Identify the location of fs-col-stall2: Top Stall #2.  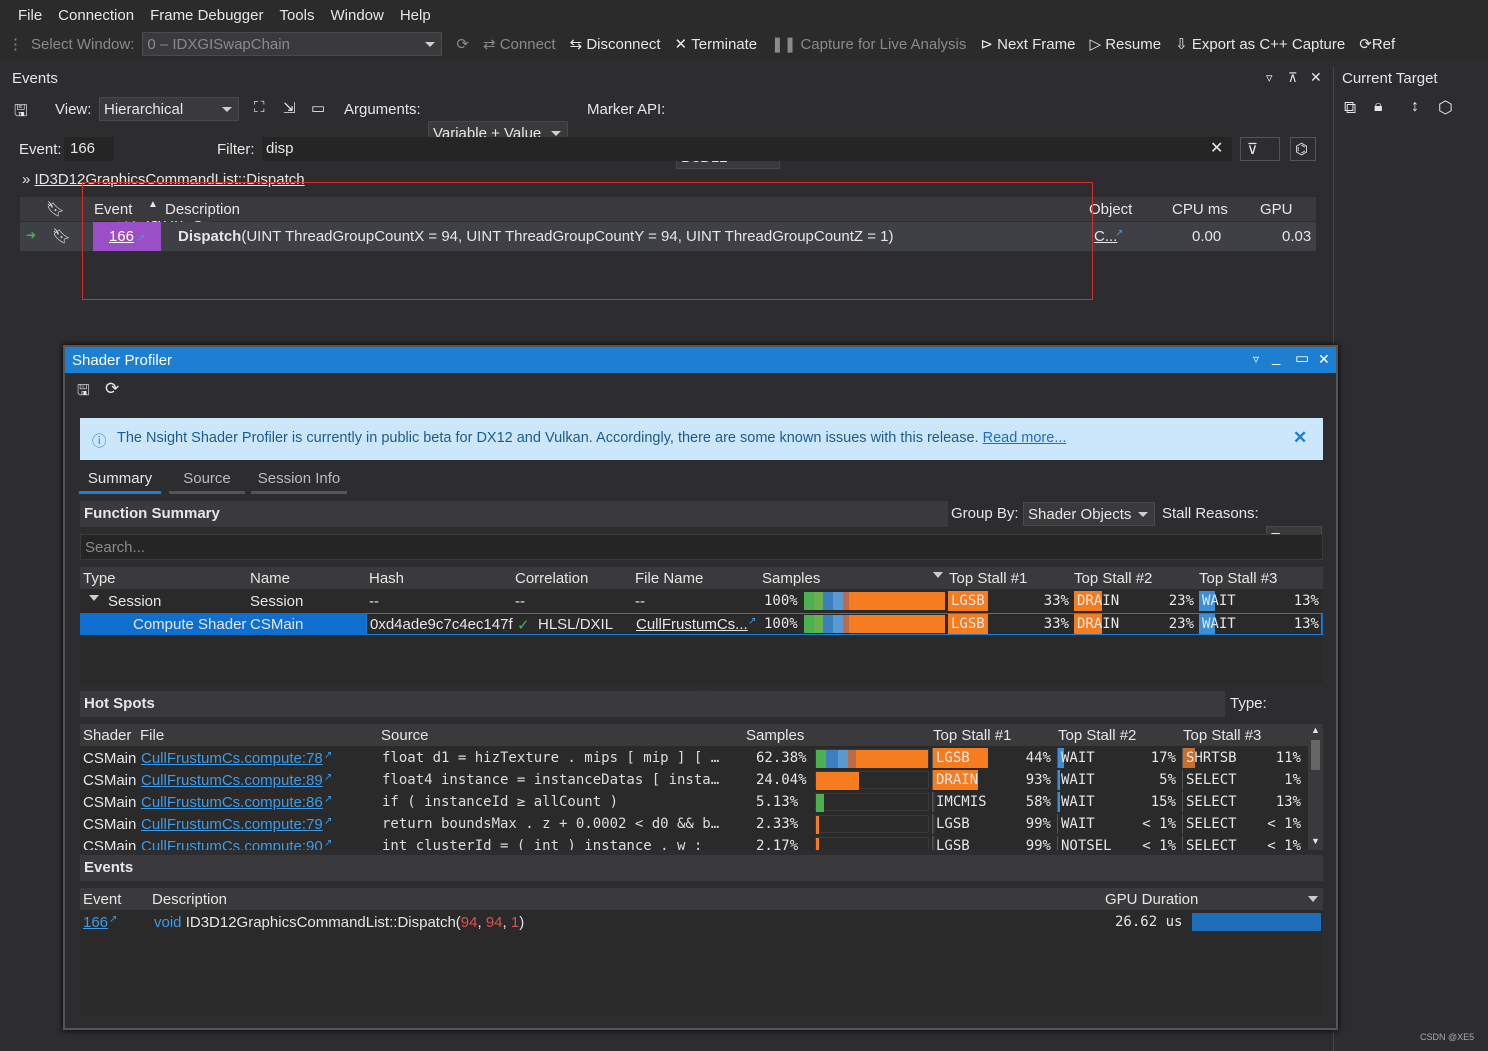
(1113, 578).